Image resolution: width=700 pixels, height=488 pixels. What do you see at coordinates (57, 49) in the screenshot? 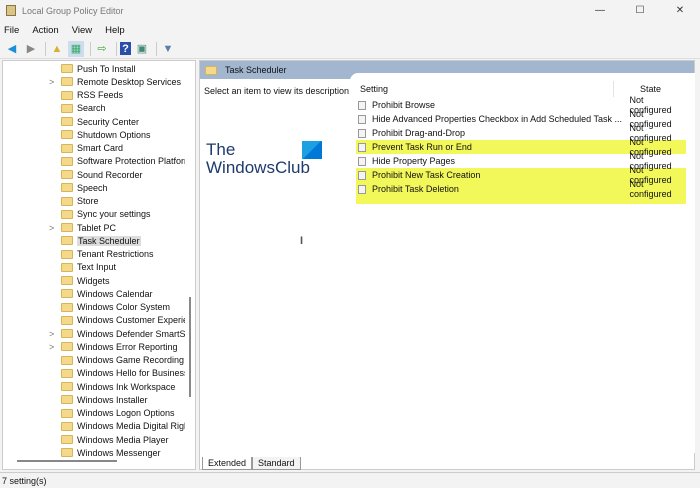
I see `up-folder-icon: ▲` at bounding box center [57, 49].